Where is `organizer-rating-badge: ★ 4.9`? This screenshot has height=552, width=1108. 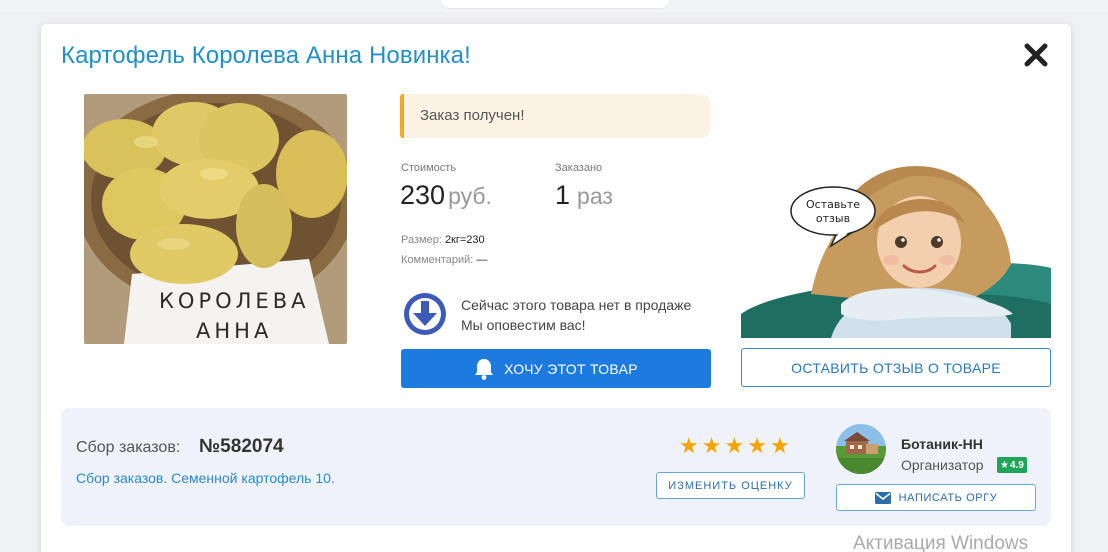 organizer-rating-badge: ★ 4.9 is located at coordinates (1012, 465).